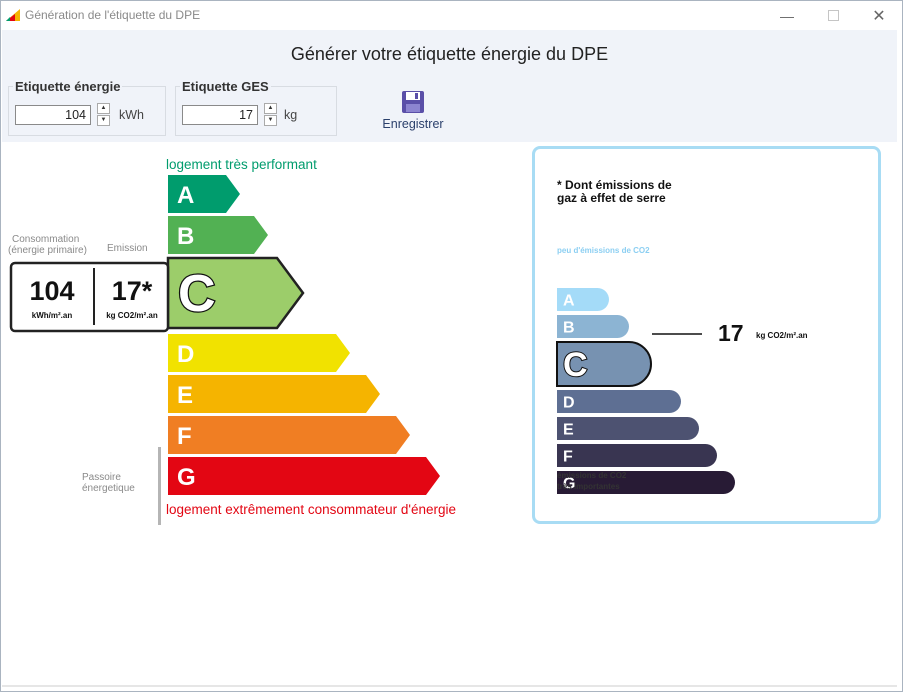 The image size is (903, 692). What do you see at coordinates (611, 198) in the screenshot?
I see `ges-title-line2: gaz à effet de serre` at bounding box center [611, 198].